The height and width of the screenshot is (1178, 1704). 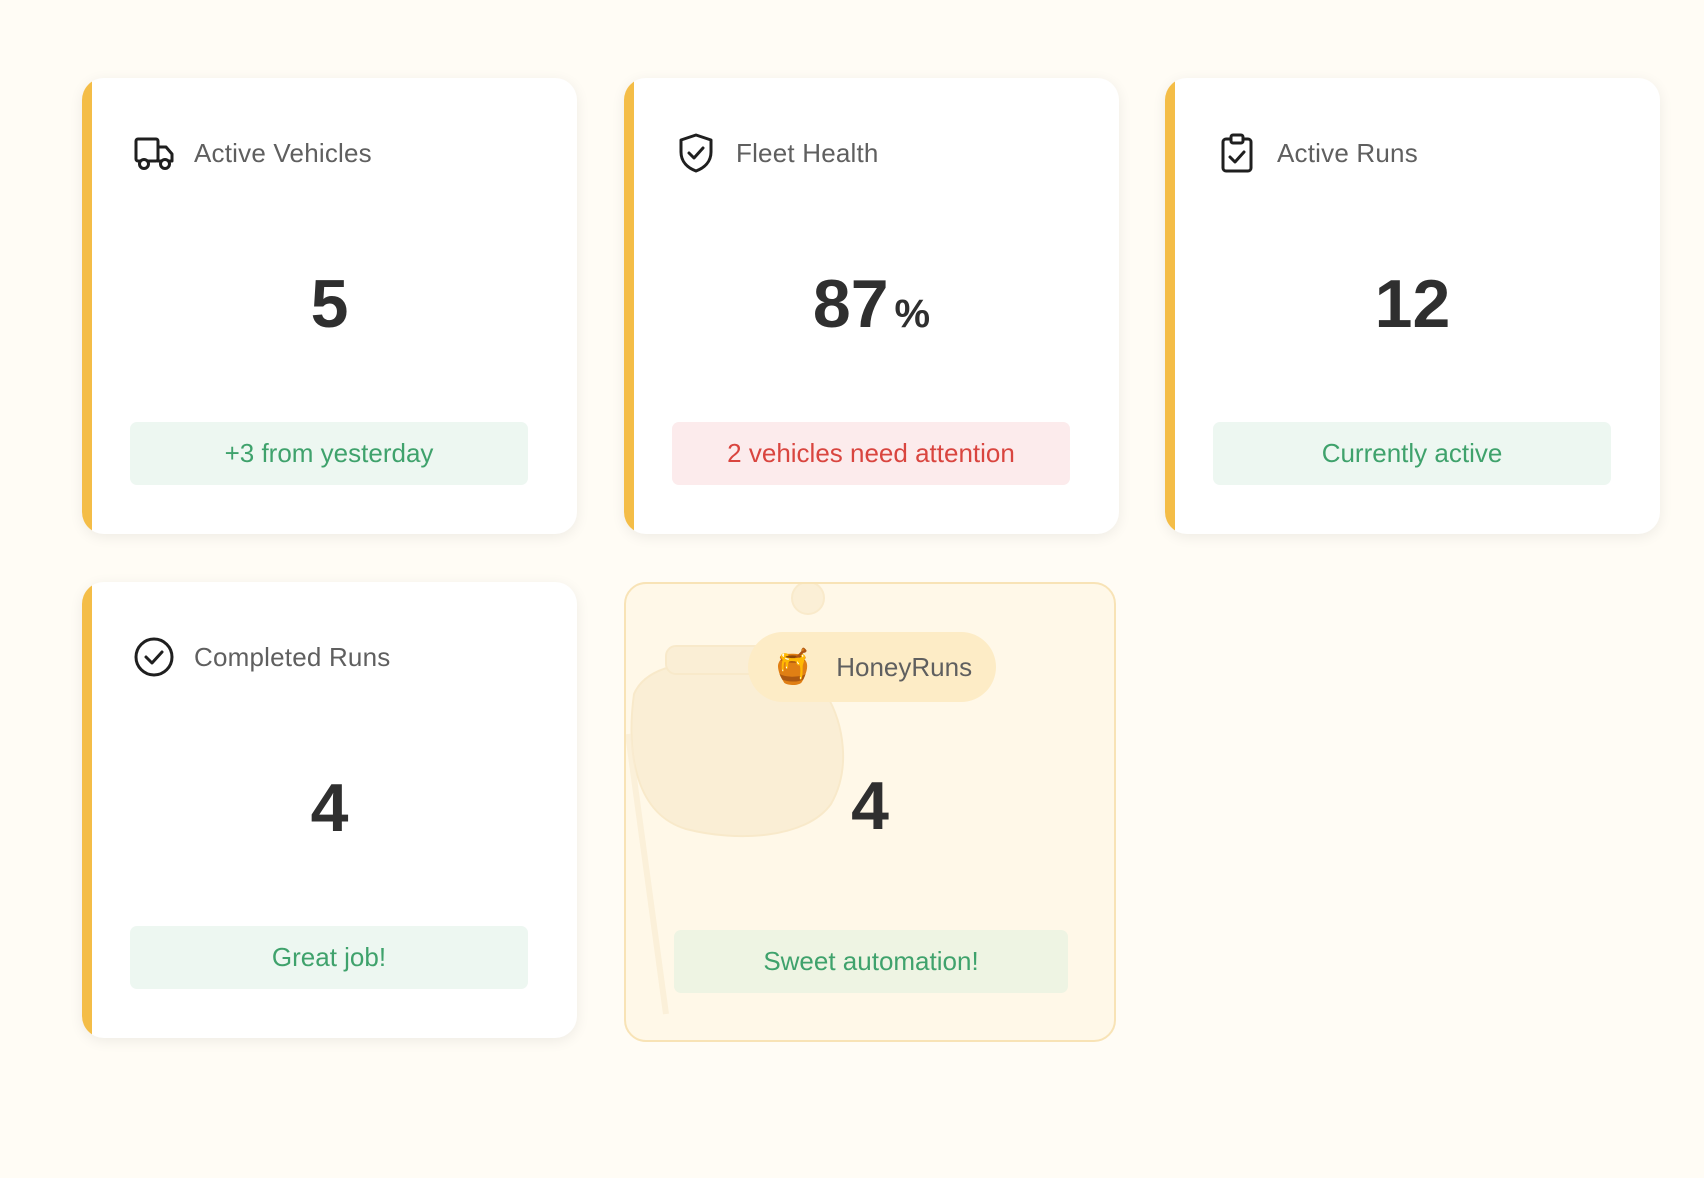 I want to click on stat-value: 5, so click(x=329, y=304).